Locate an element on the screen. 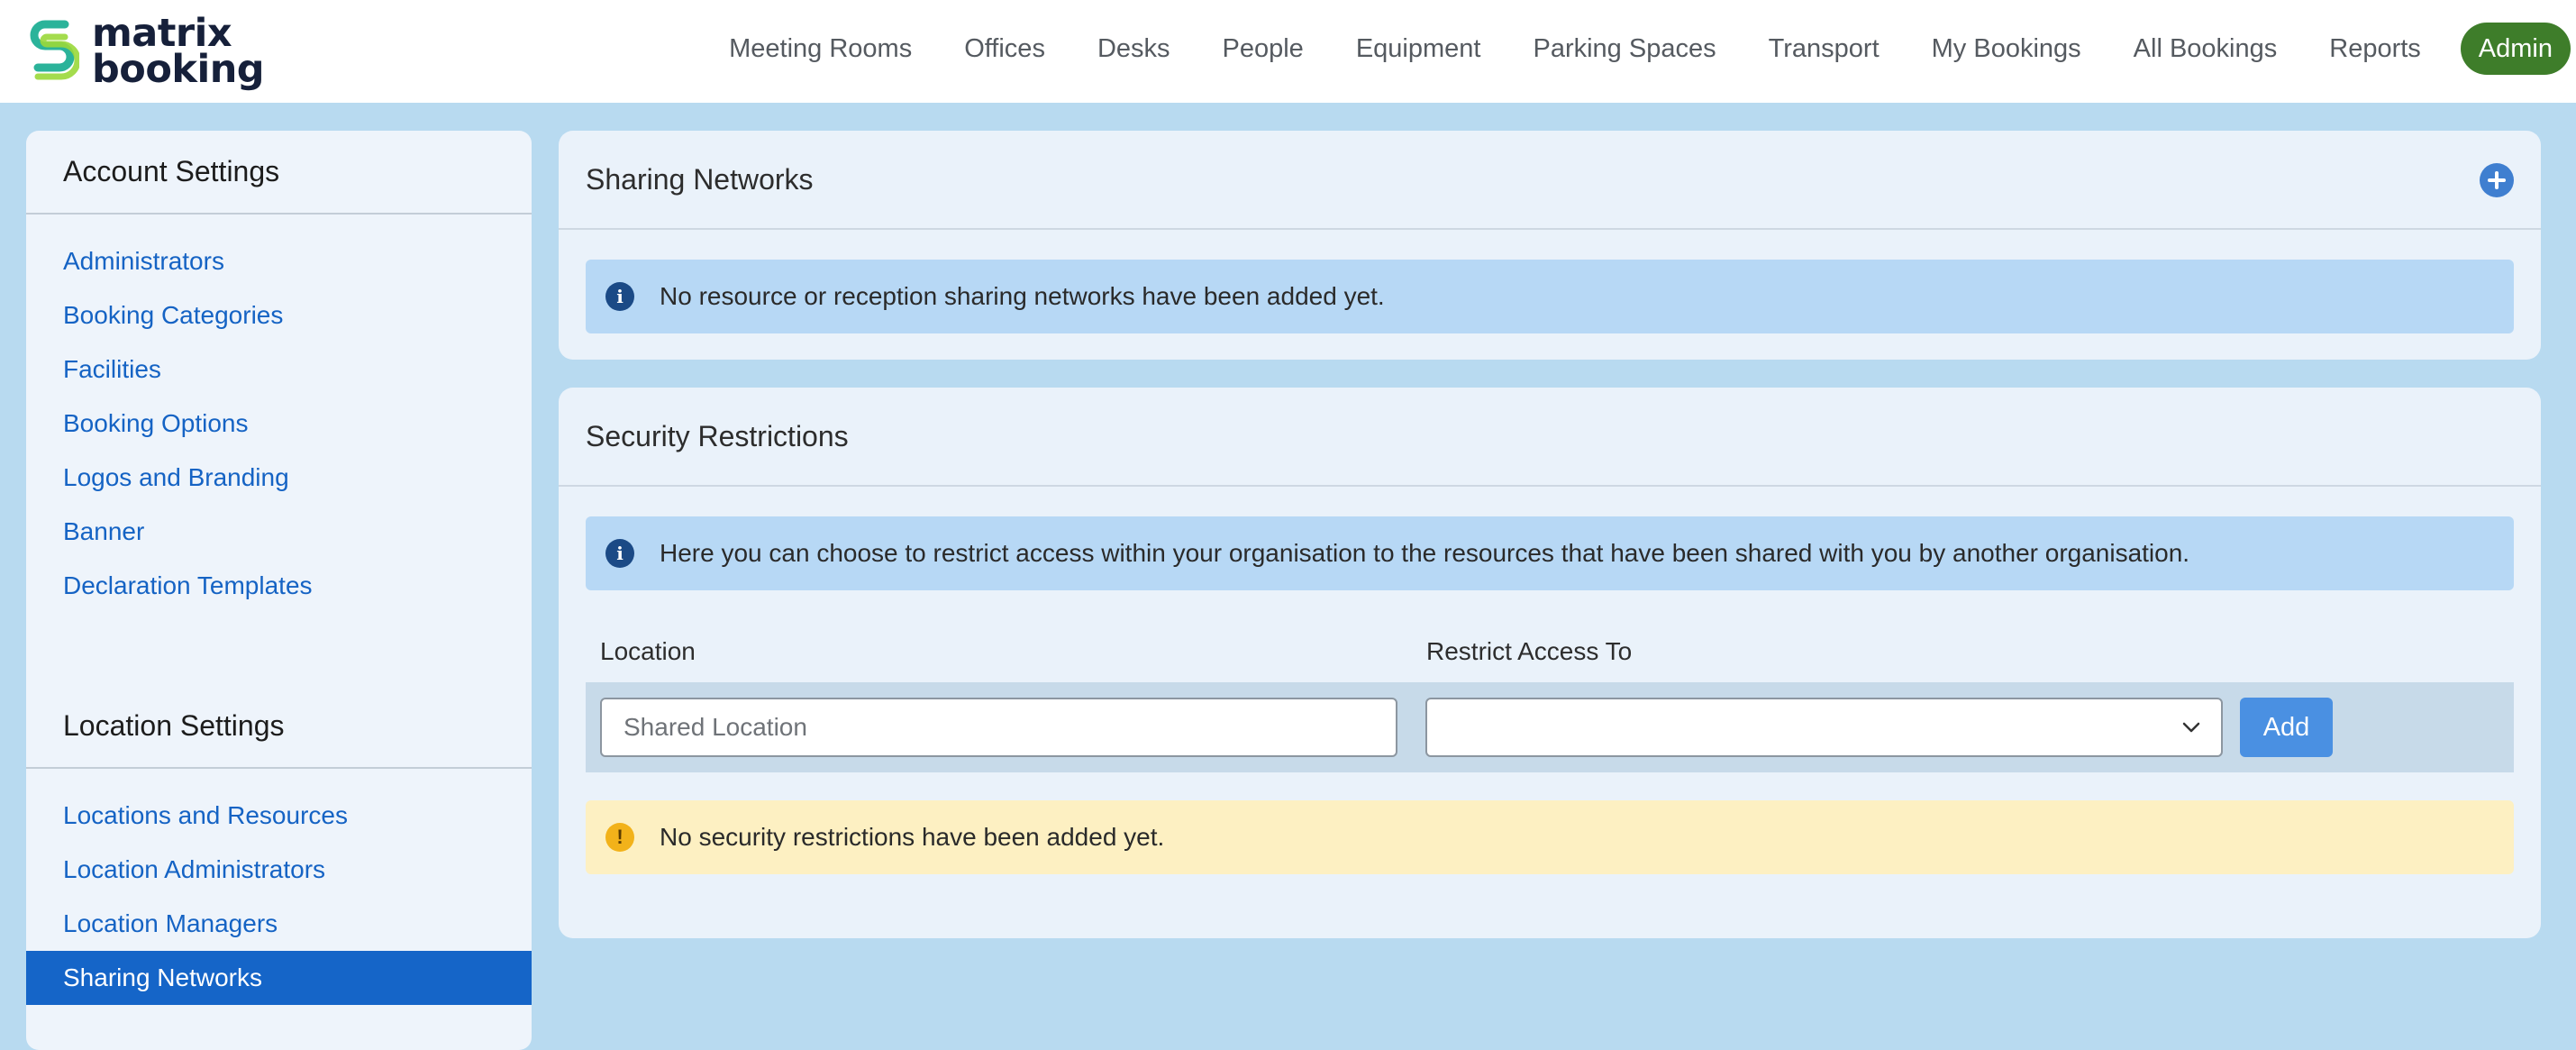  nav-my-bookings: My Bookings is located at coordinates (2006, 49).